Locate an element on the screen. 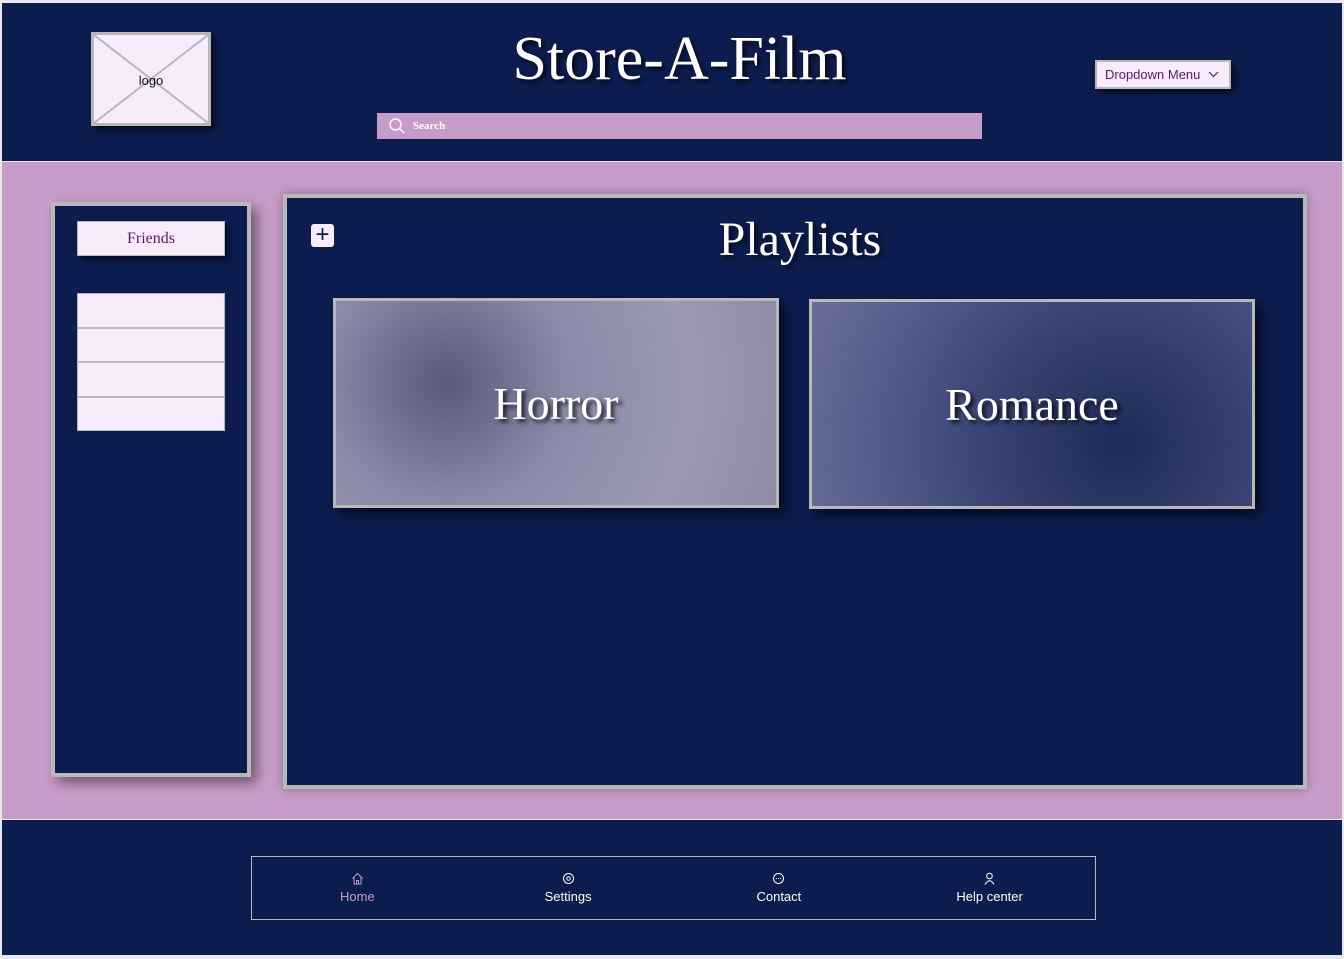 The height and width of the screenshot is (959, 1344). search-input: Search is located at coordinates (679, 126).